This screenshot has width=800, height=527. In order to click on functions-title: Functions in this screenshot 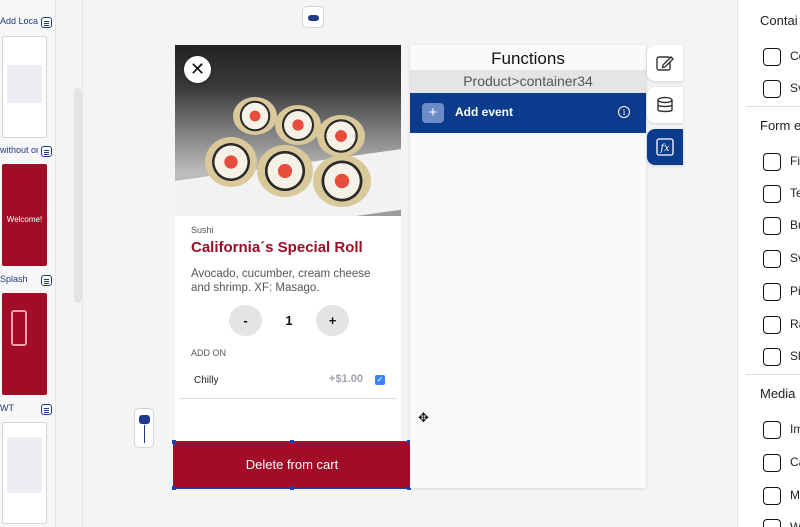, I will do `click(528, 58)`.